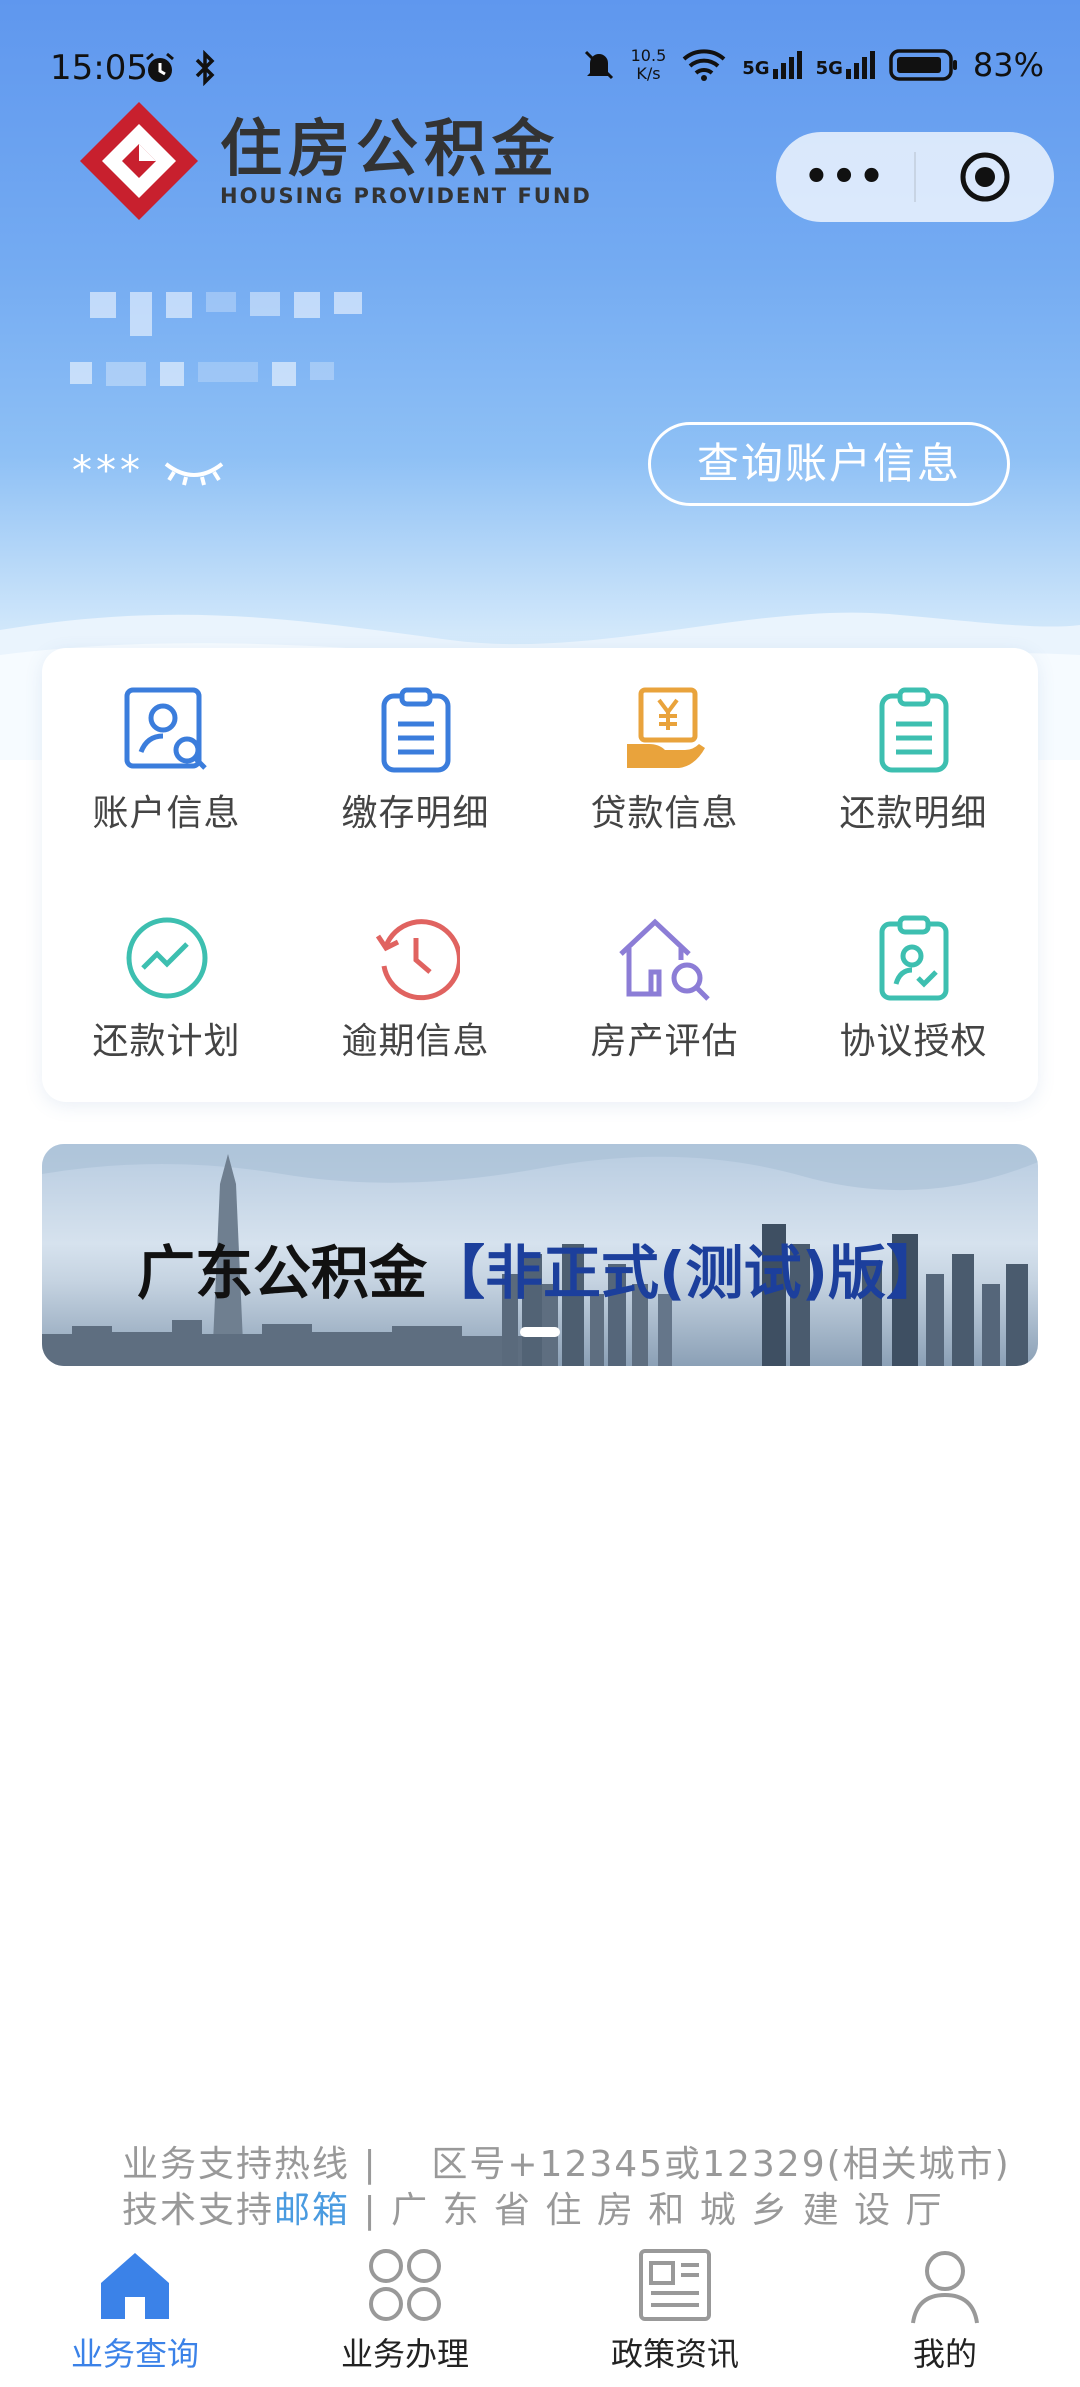 This screenshot has height=2387, width=1080. What do you see at coordinates (541, 1273) in the screenshot?
I see `banner-title: 广东公积金【非正式(测试)版】` at bounding box center [541, 1273].